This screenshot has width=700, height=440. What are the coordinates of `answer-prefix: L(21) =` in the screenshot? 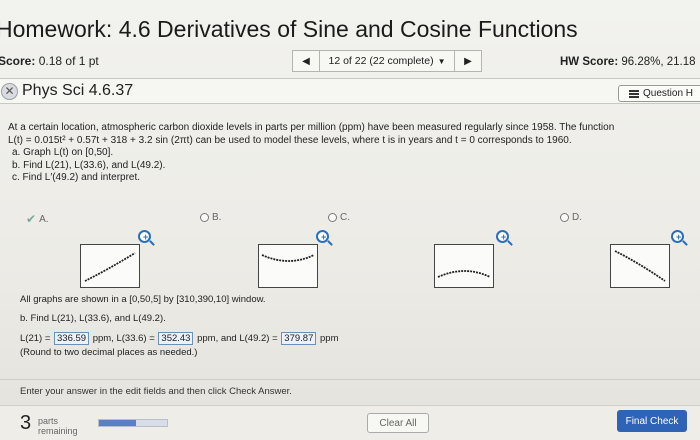 It's located at (35, 338).